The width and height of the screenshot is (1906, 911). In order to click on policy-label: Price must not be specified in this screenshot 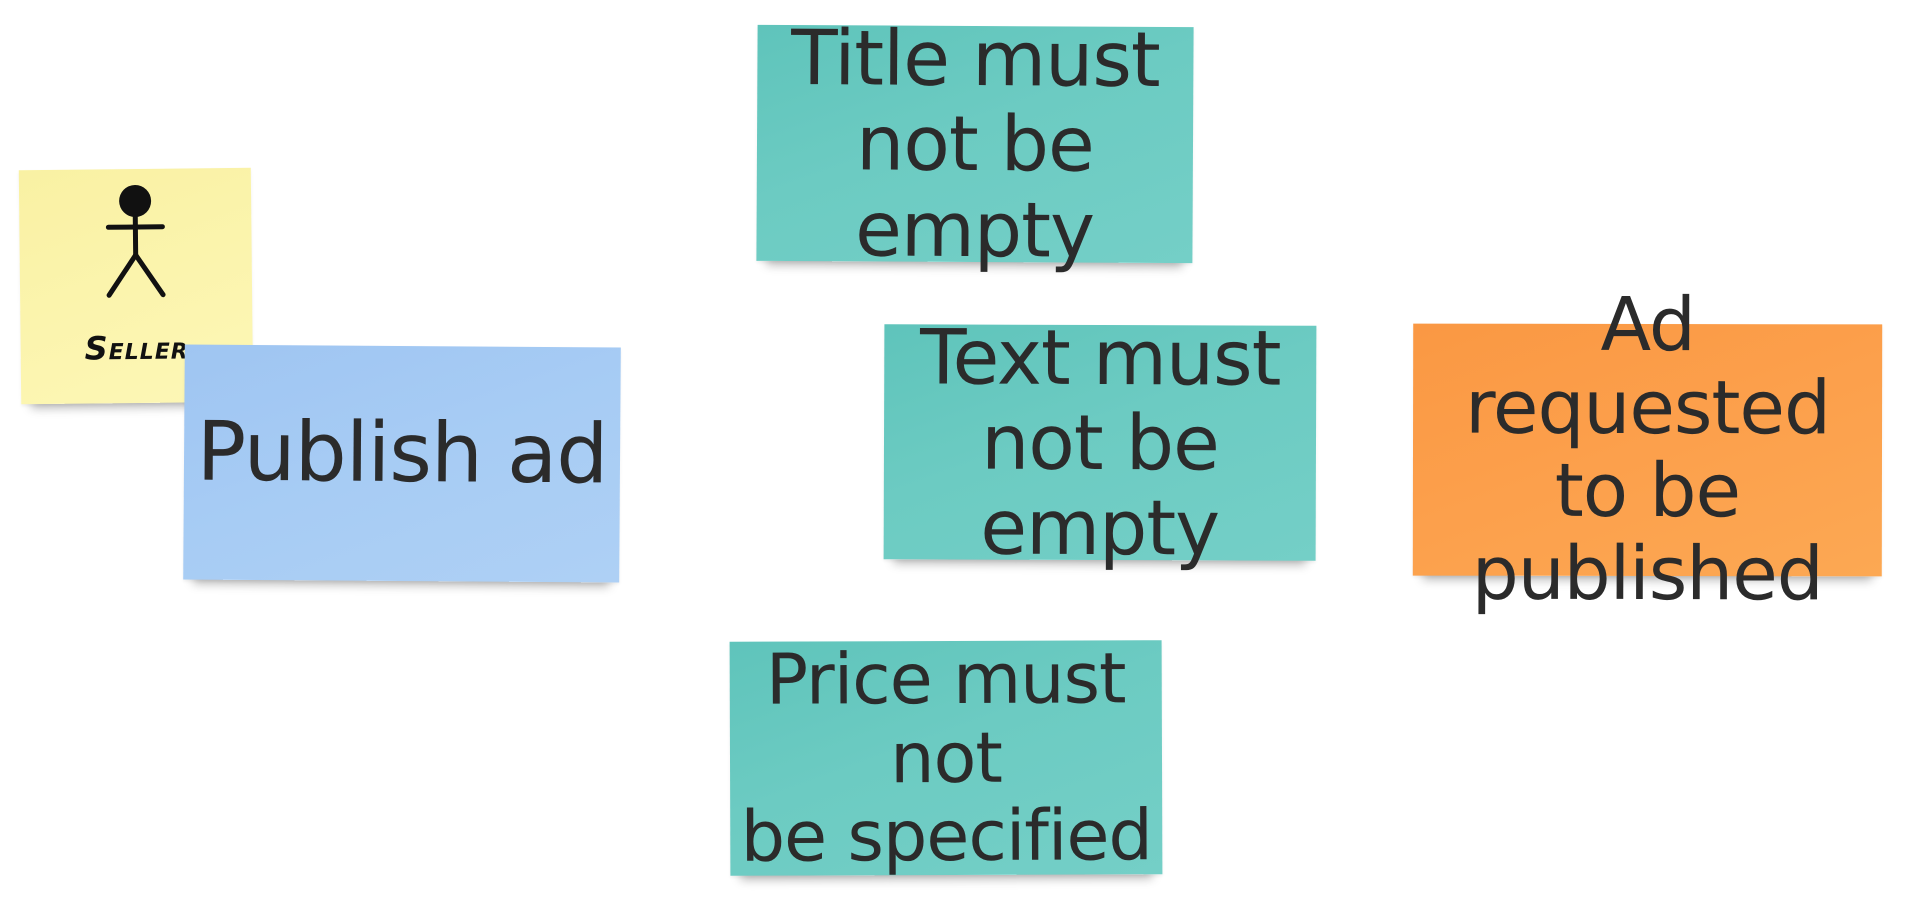, I will do `click(946, 757)`.